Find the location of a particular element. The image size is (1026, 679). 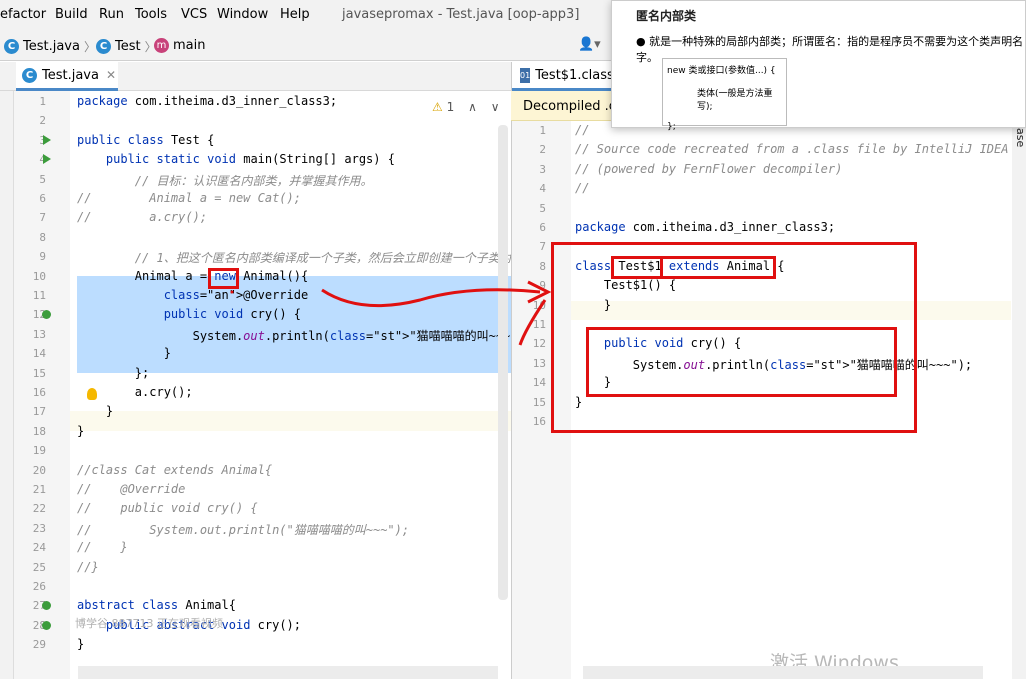

left-horizontal-scrollbar is located at coordinates (288, 672).